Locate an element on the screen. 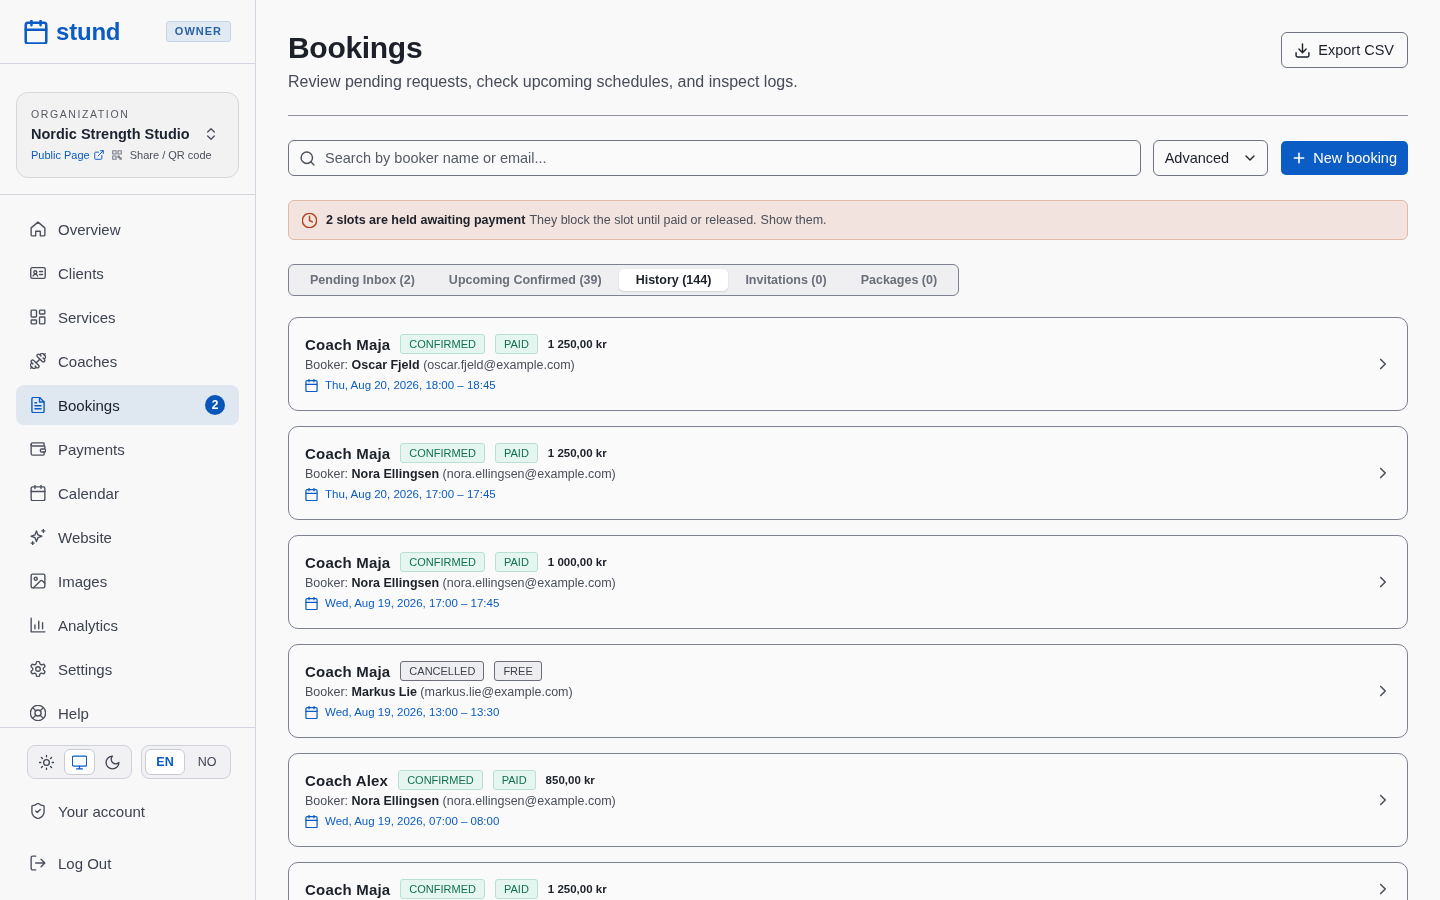 The height and width of the screenshot is (900, 1440). tab: Invitations (0) is located at coordinates (786, 280).